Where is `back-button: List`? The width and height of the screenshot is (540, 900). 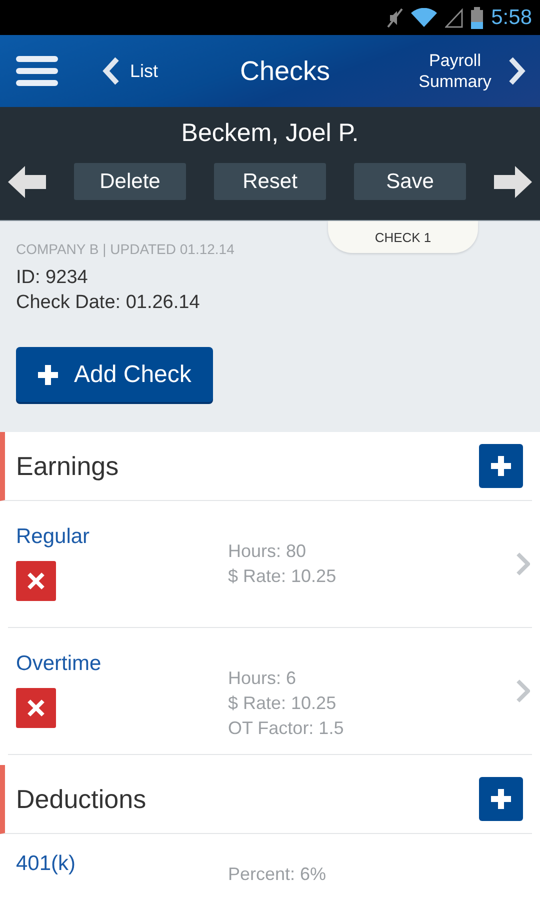
back-button: List is located at coordinates (130, 71).